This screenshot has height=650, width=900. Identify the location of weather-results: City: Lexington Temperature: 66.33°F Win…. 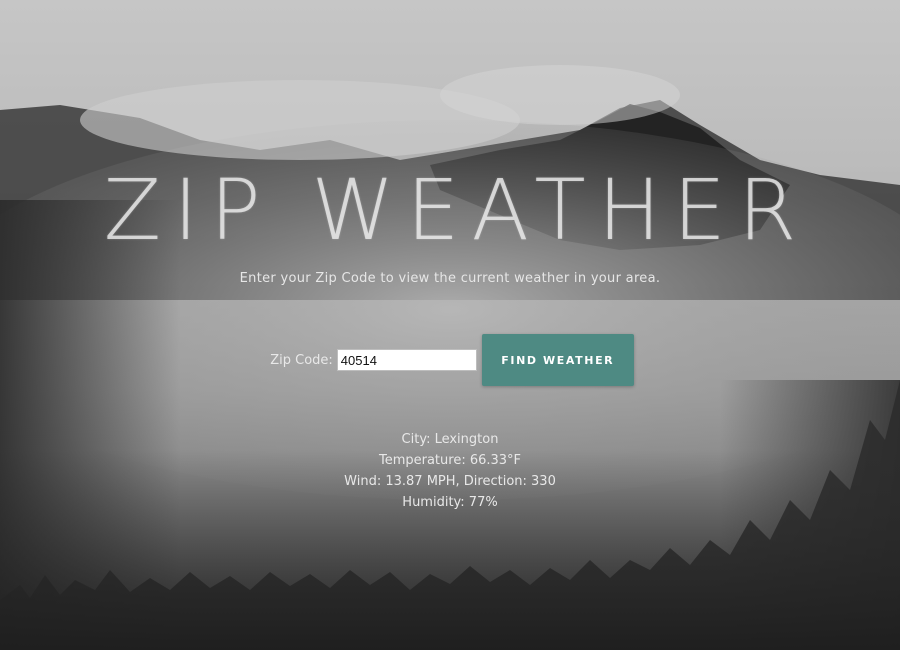
(450, 471).